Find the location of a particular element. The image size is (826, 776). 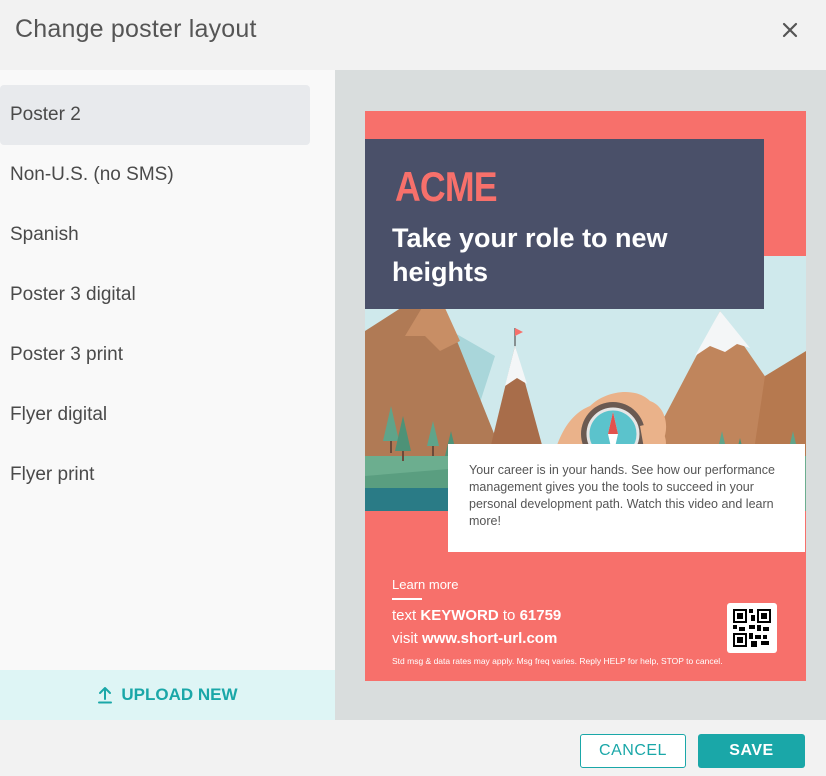

cancel-button: CANCEL is located at coordinates (633, 751).